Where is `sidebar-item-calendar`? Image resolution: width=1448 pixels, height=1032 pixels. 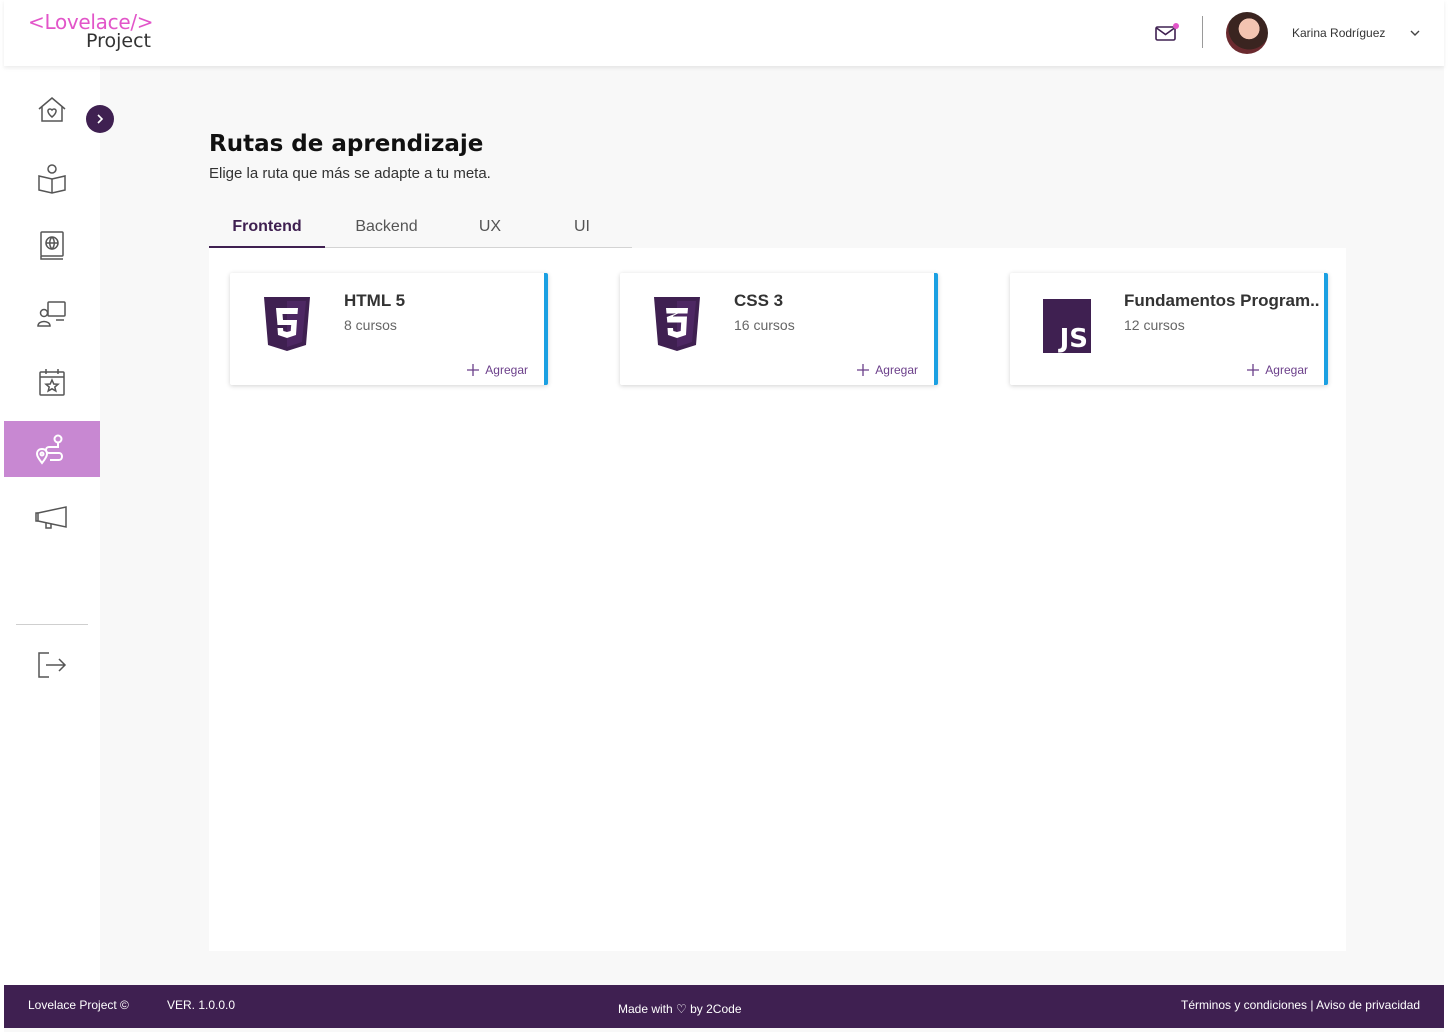 sidebar-item-calendar is located at coordinates (52, 382).